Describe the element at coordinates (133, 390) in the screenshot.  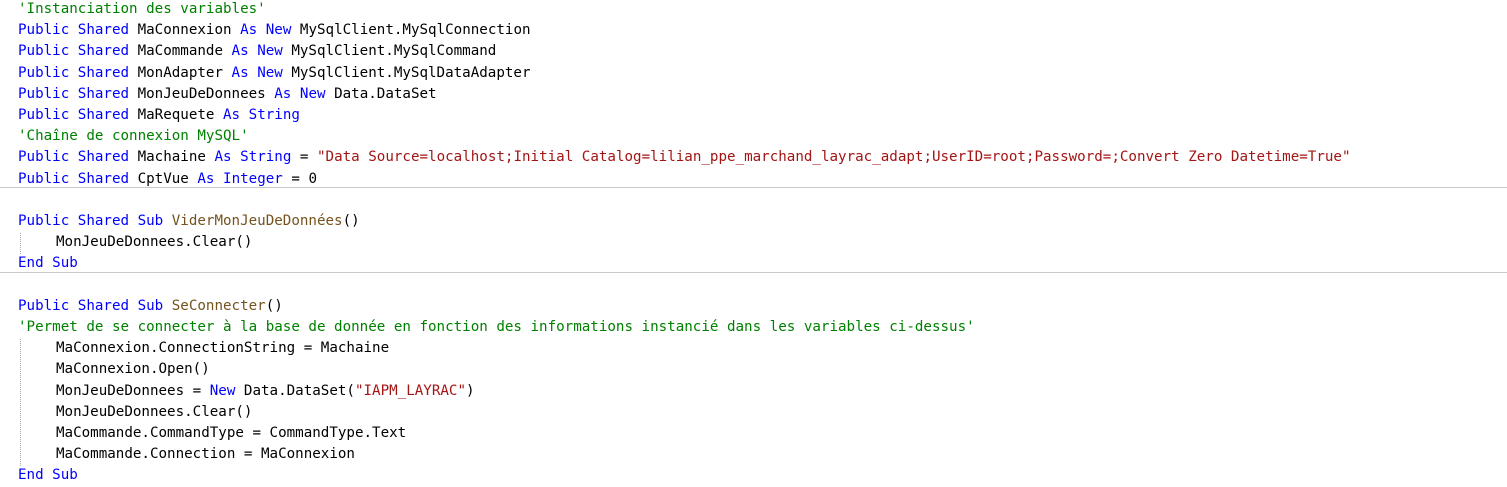
I see `code-token: MonJeuDeDonnees =` at that location.